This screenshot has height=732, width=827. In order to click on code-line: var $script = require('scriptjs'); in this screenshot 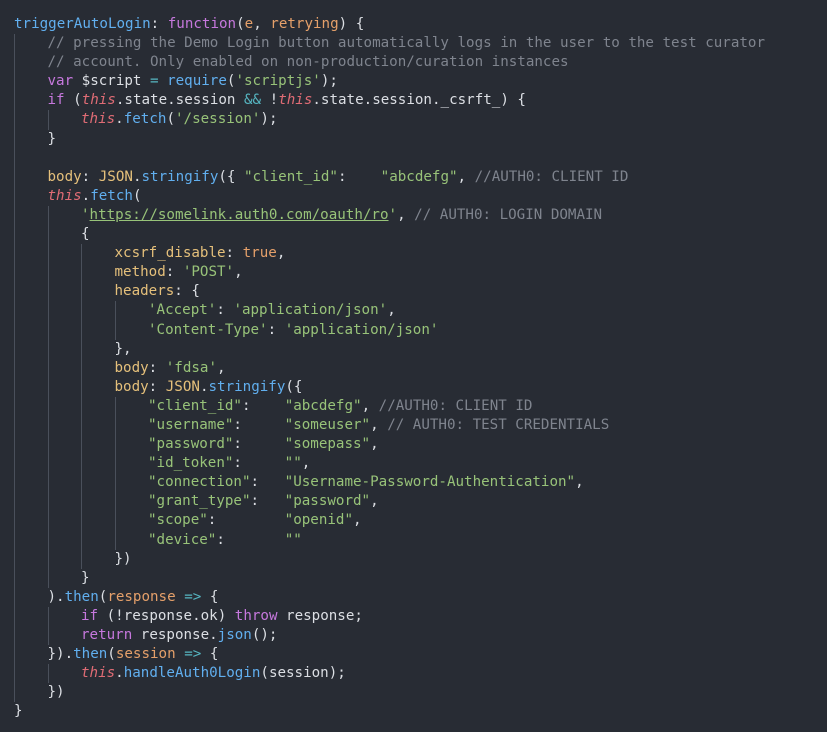, I will do `click(413, 82)`.